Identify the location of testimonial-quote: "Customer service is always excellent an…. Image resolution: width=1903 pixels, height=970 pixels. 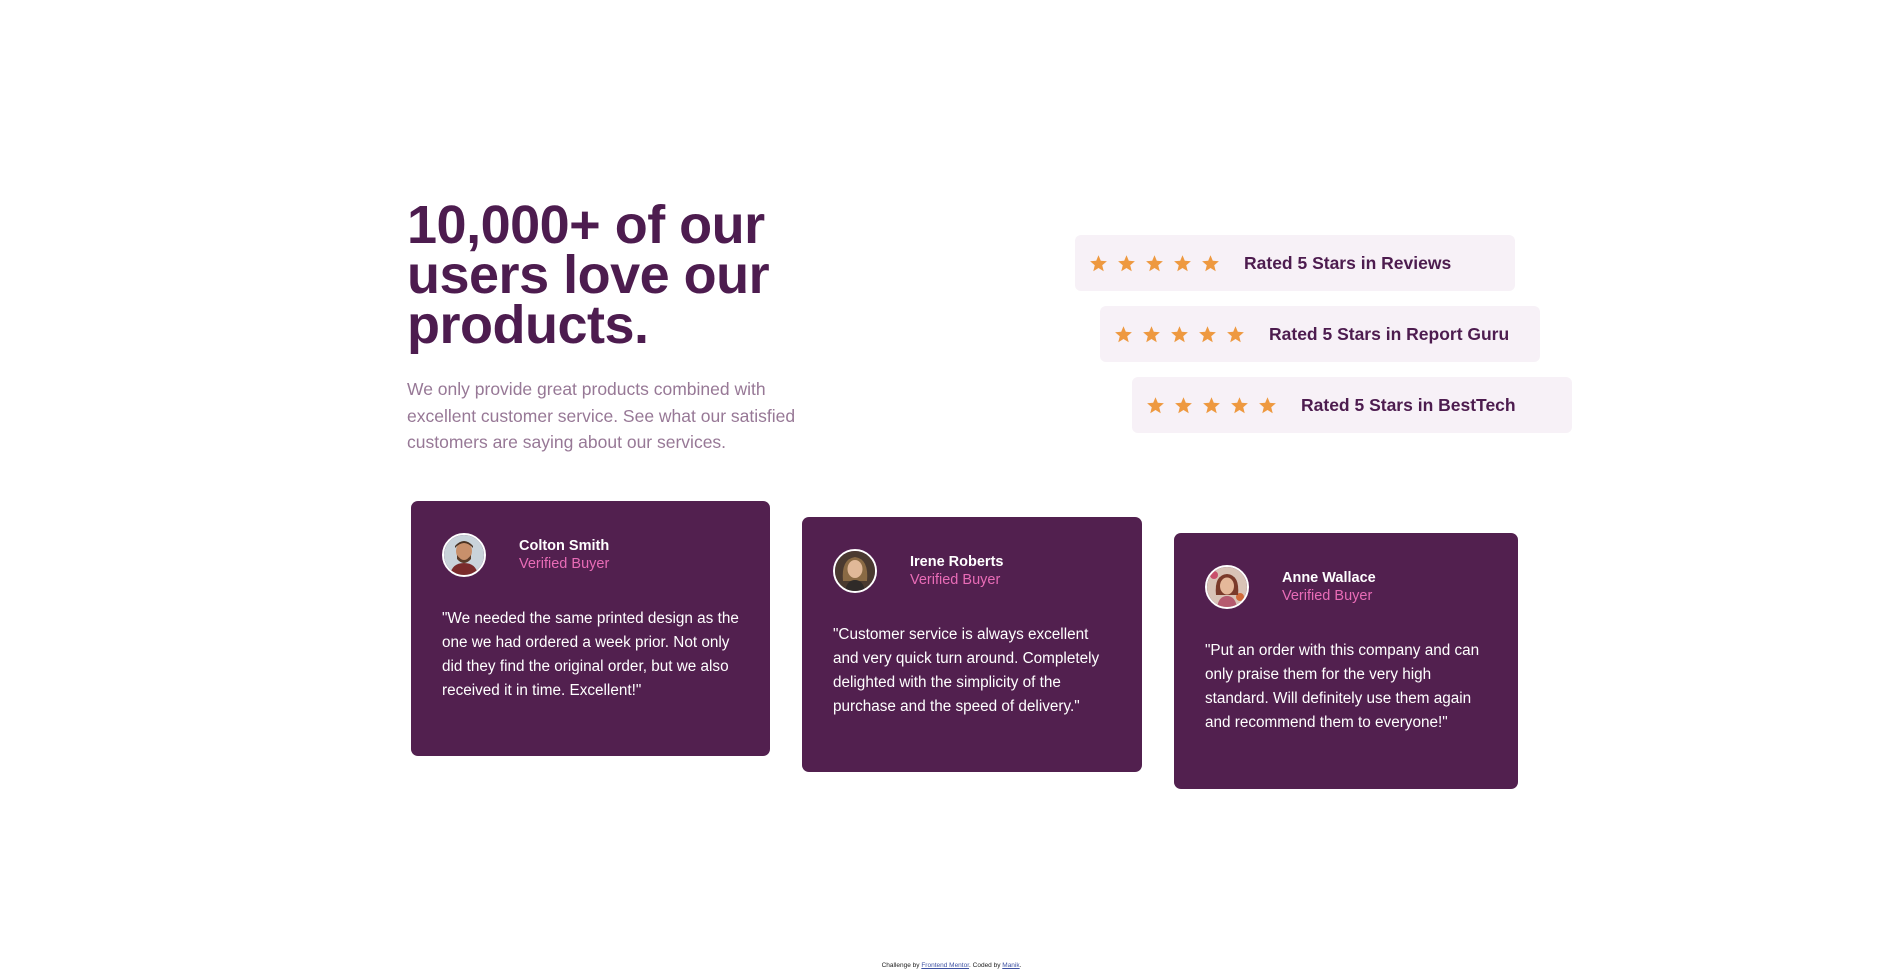
(966, 670).